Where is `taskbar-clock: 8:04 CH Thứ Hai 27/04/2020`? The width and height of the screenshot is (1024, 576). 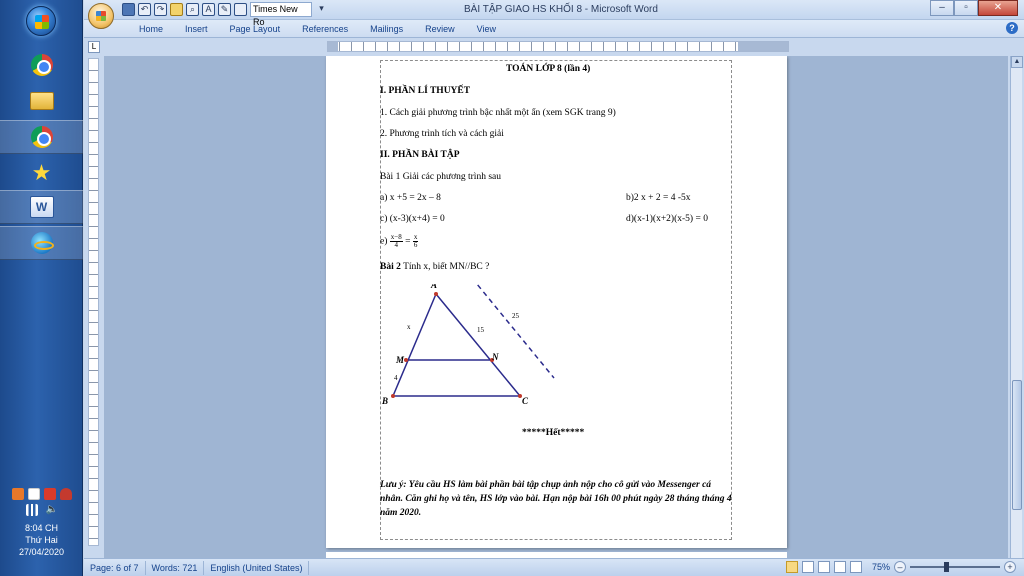 taskbar-clock: 8:04 CH Thứ Hai 27/04/2020 is located at coordinates (41, 540).